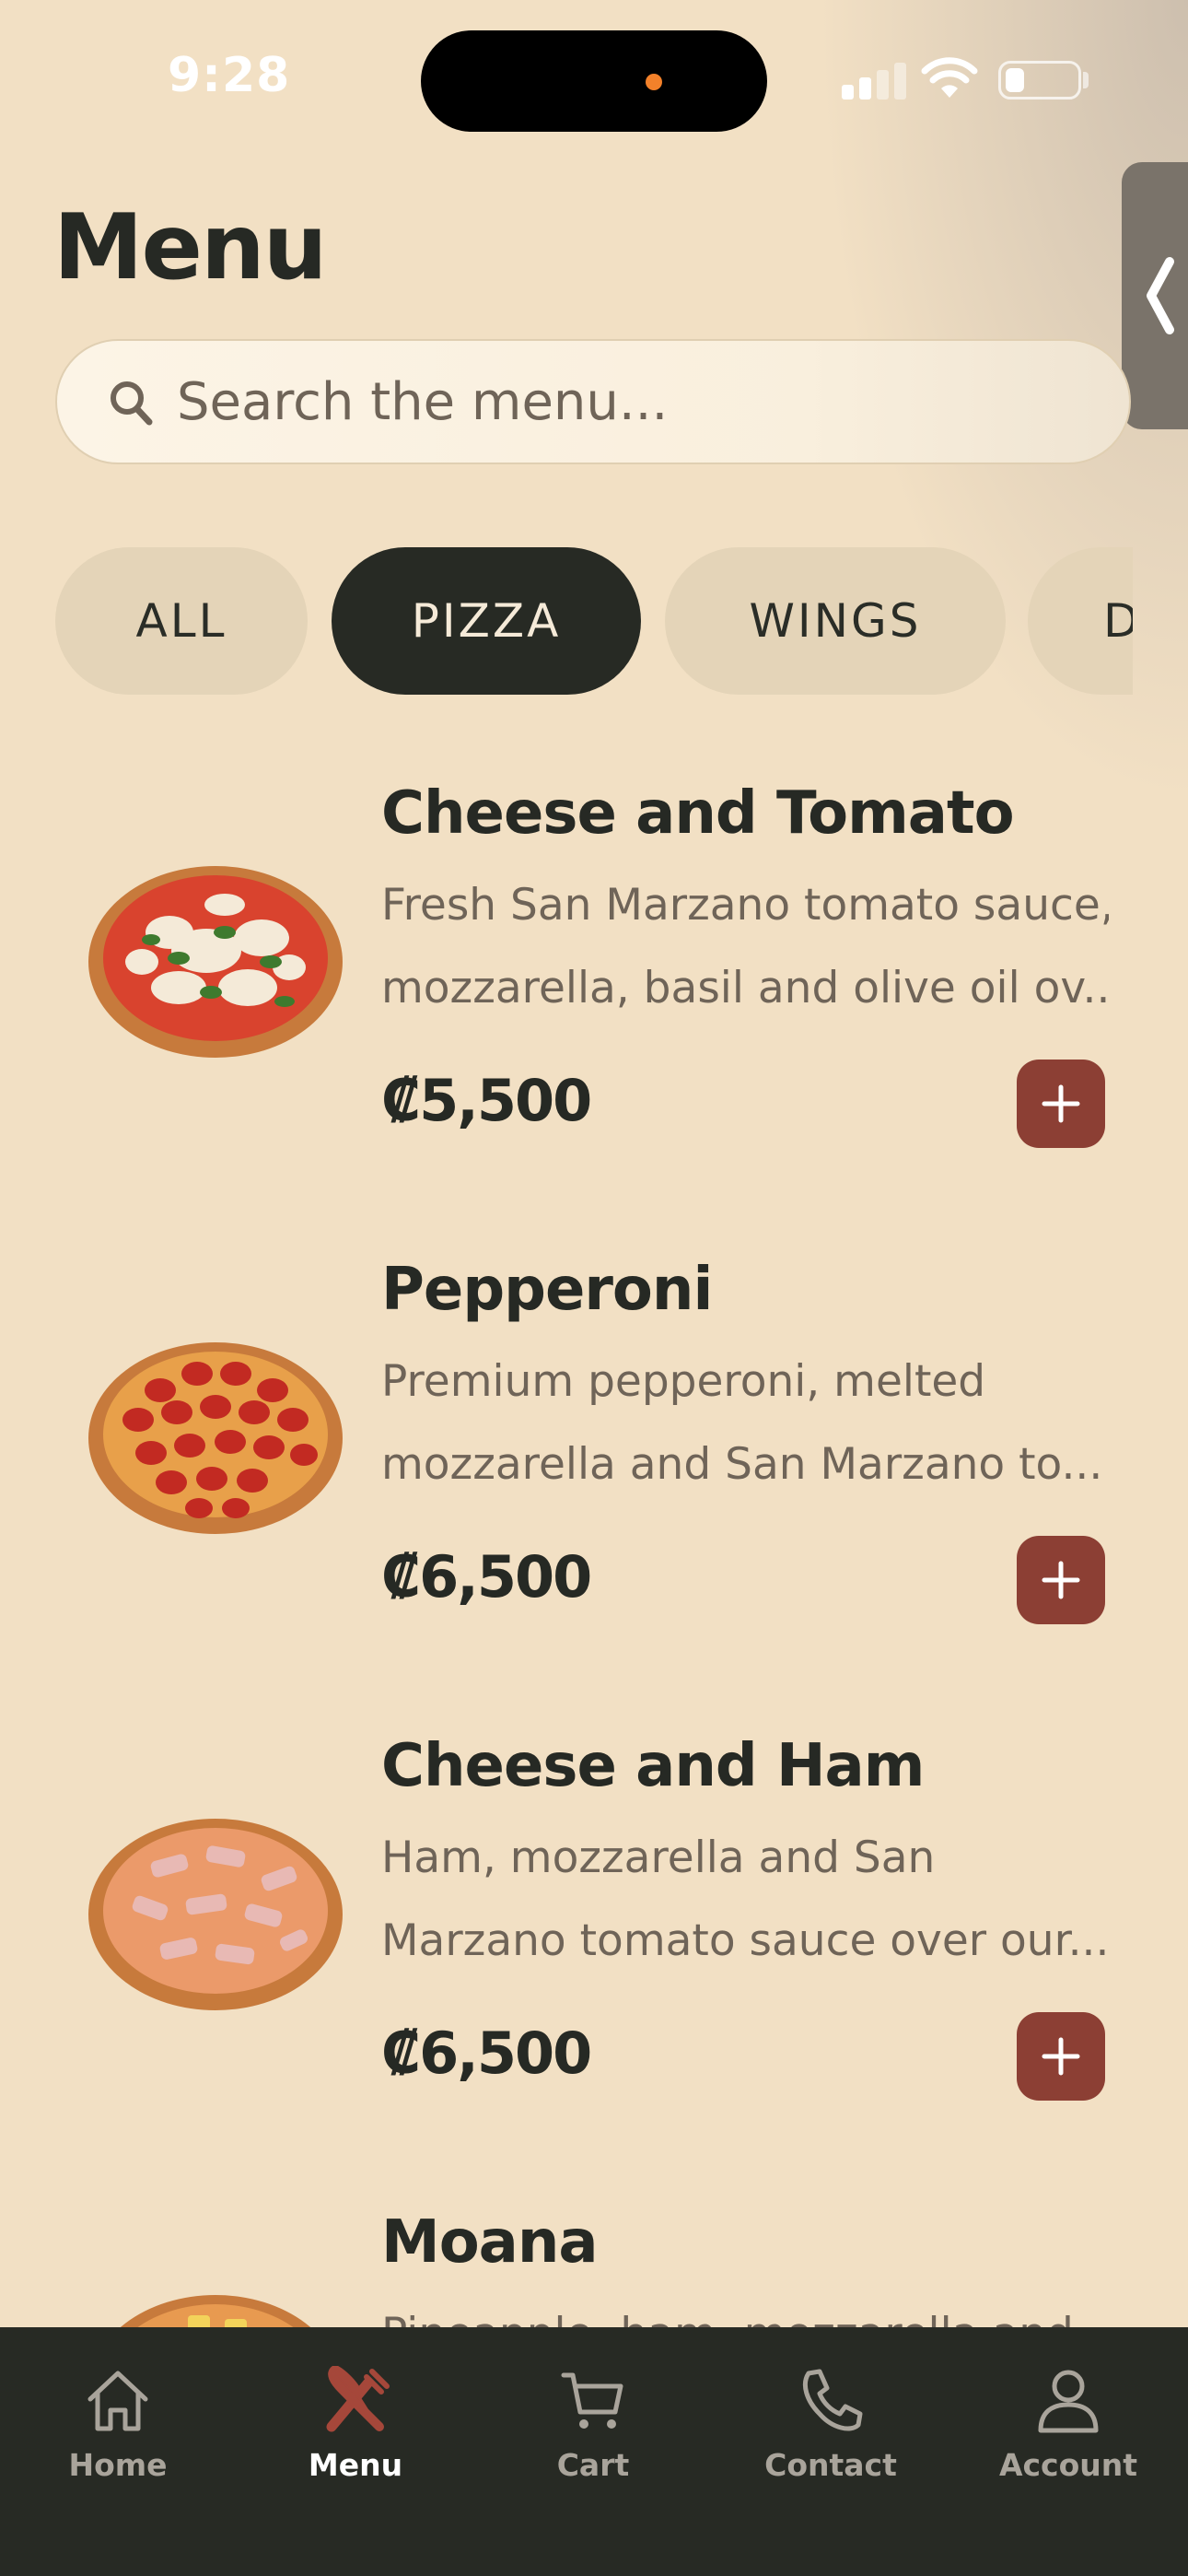 Image resolution: width=1188 pixels, height=2576 pixels. What do you see at coordinates (117, 2401) in the screenshot?
I see `home-icon` at bounding box center [117, 2401].